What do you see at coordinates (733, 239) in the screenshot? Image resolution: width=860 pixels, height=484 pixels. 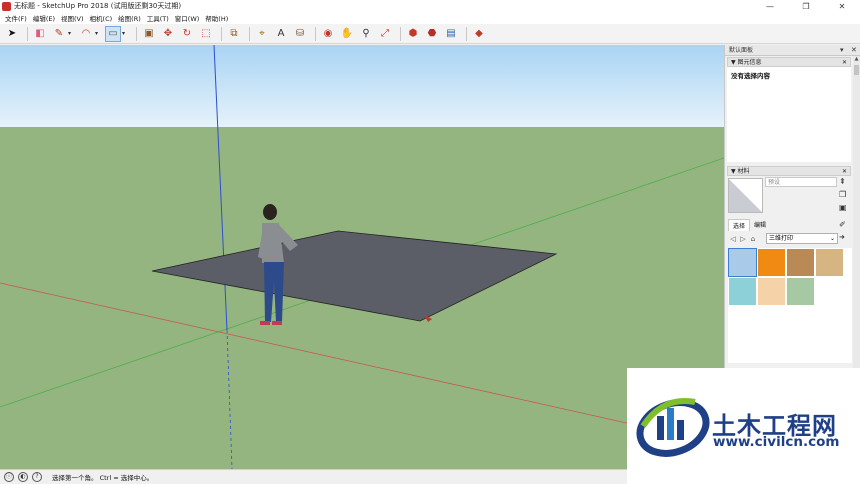 I see `back-icon: ◁` at bounding box center [733, 239].